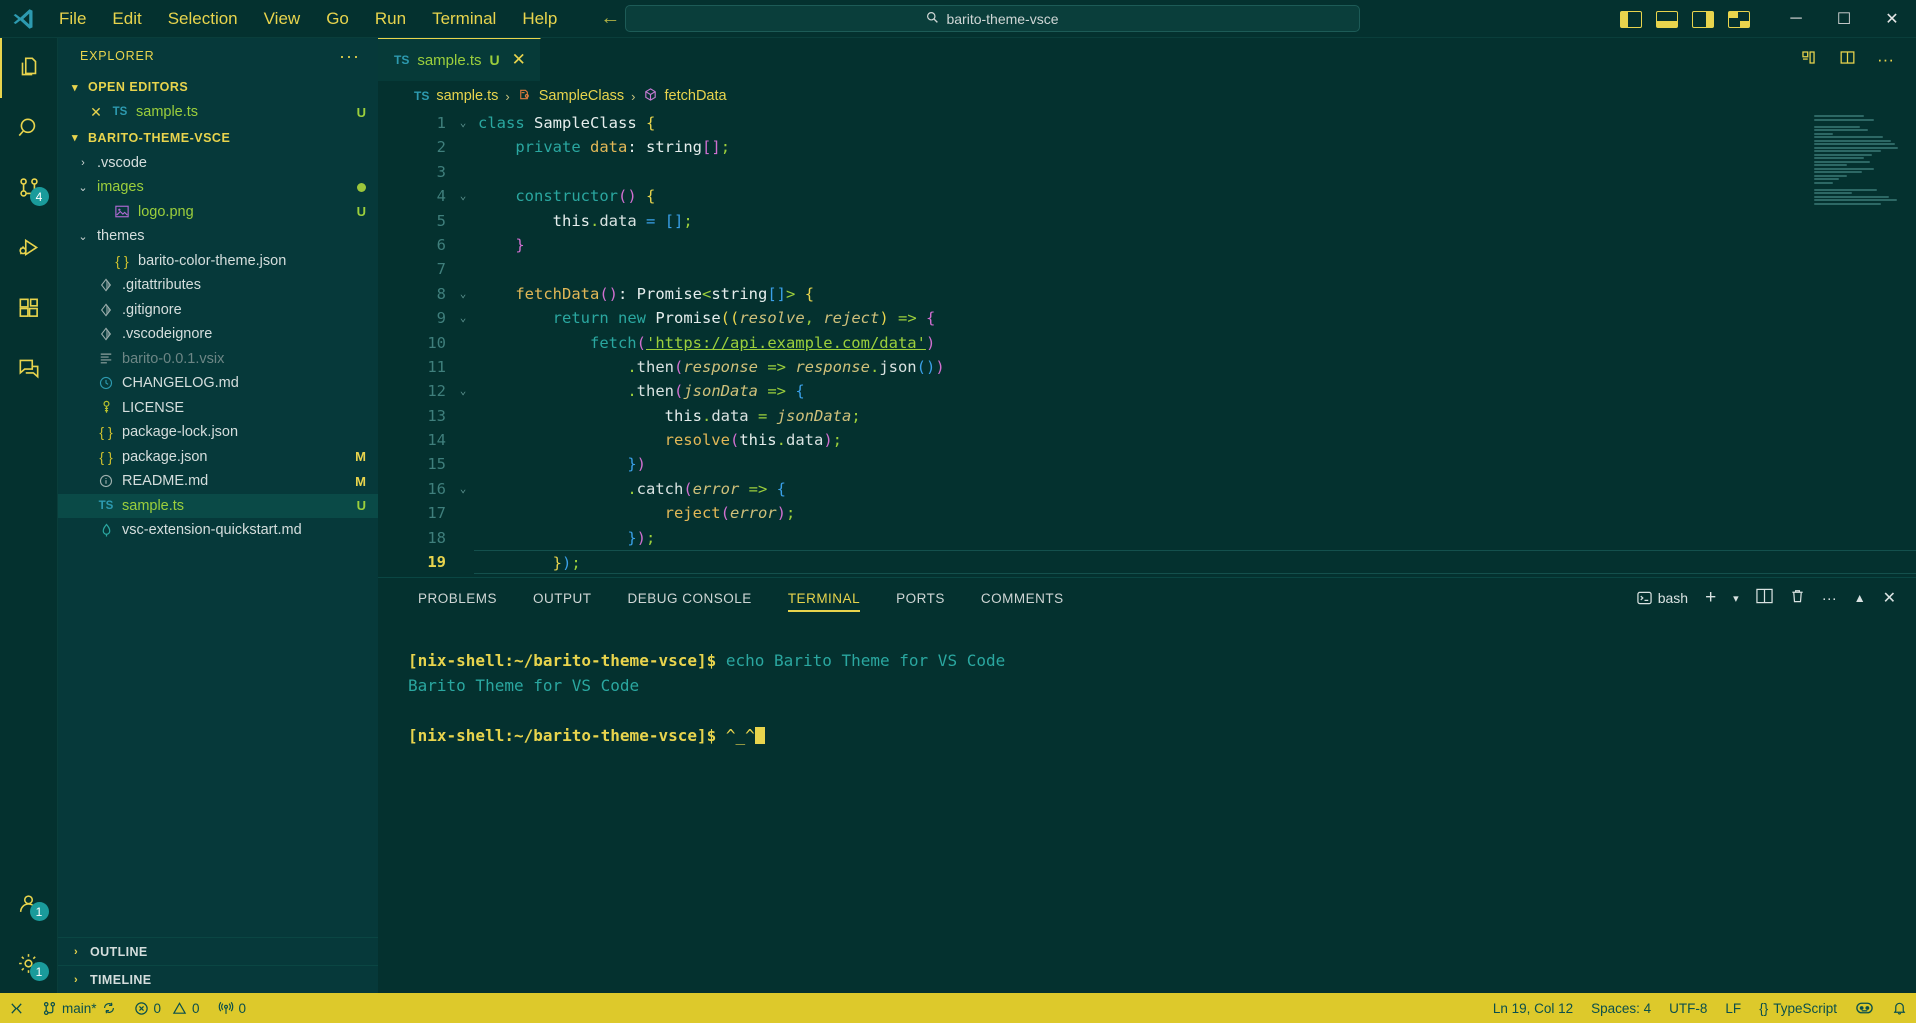 Image resolution: width=1916 pixels, height=1023 pixels. Describe the element at coordinates (1662, 598) in the screenshot. I see `terminal-shell-selector: bash` at that location.